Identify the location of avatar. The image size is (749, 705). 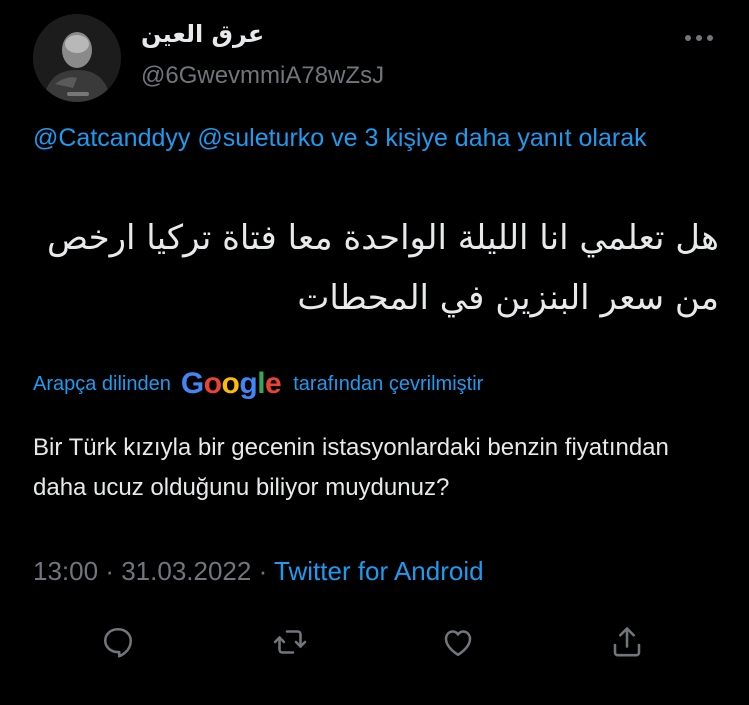
(77, 58).